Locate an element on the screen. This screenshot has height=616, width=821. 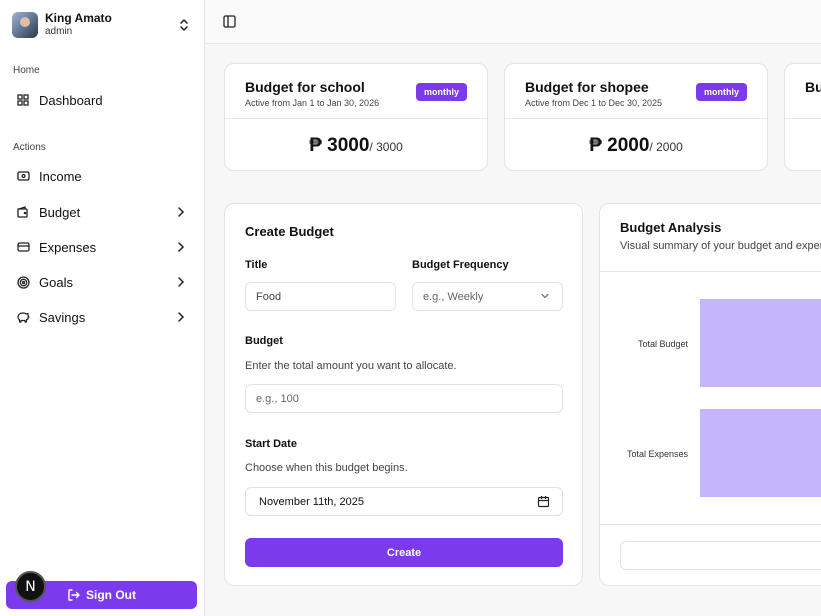
sidebar-item-budget: Budget is located at coordinates (100, 212).